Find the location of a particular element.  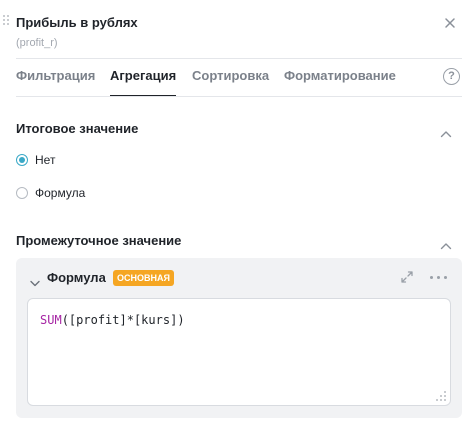

expand-icon is located at coordinates (407, 277).